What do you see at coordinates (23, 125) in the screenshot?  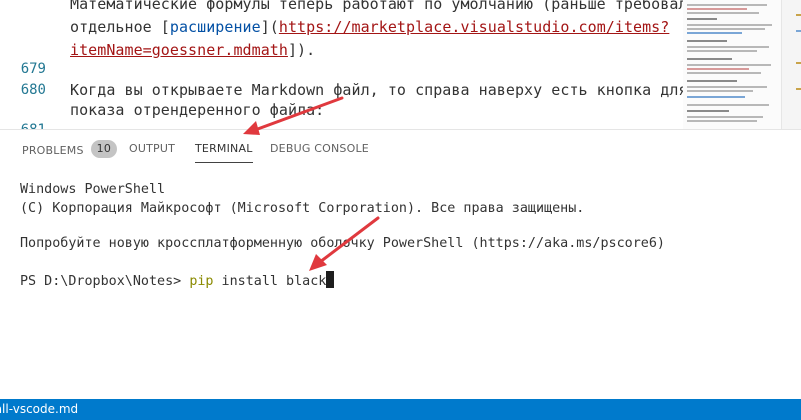 I see `line-number: 681` at bounding box center [23, 125].